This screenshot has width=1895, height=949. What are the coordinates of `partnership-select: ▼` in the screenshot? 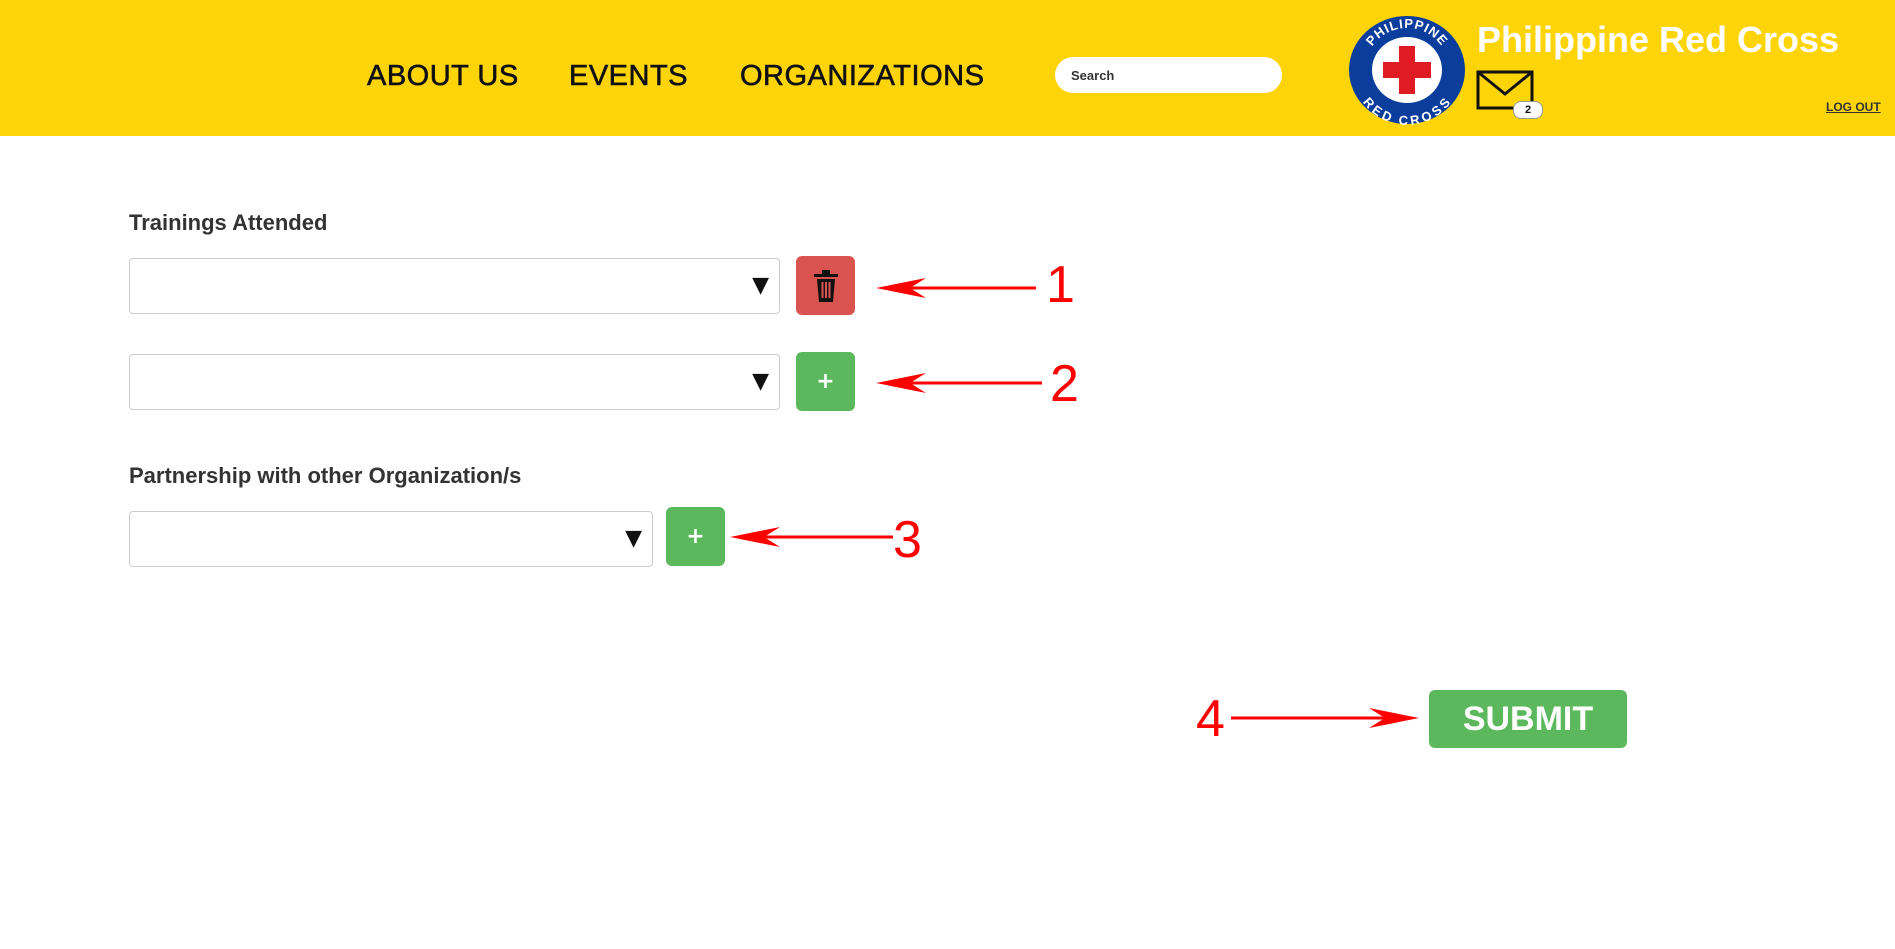 It's located at (391, 539).